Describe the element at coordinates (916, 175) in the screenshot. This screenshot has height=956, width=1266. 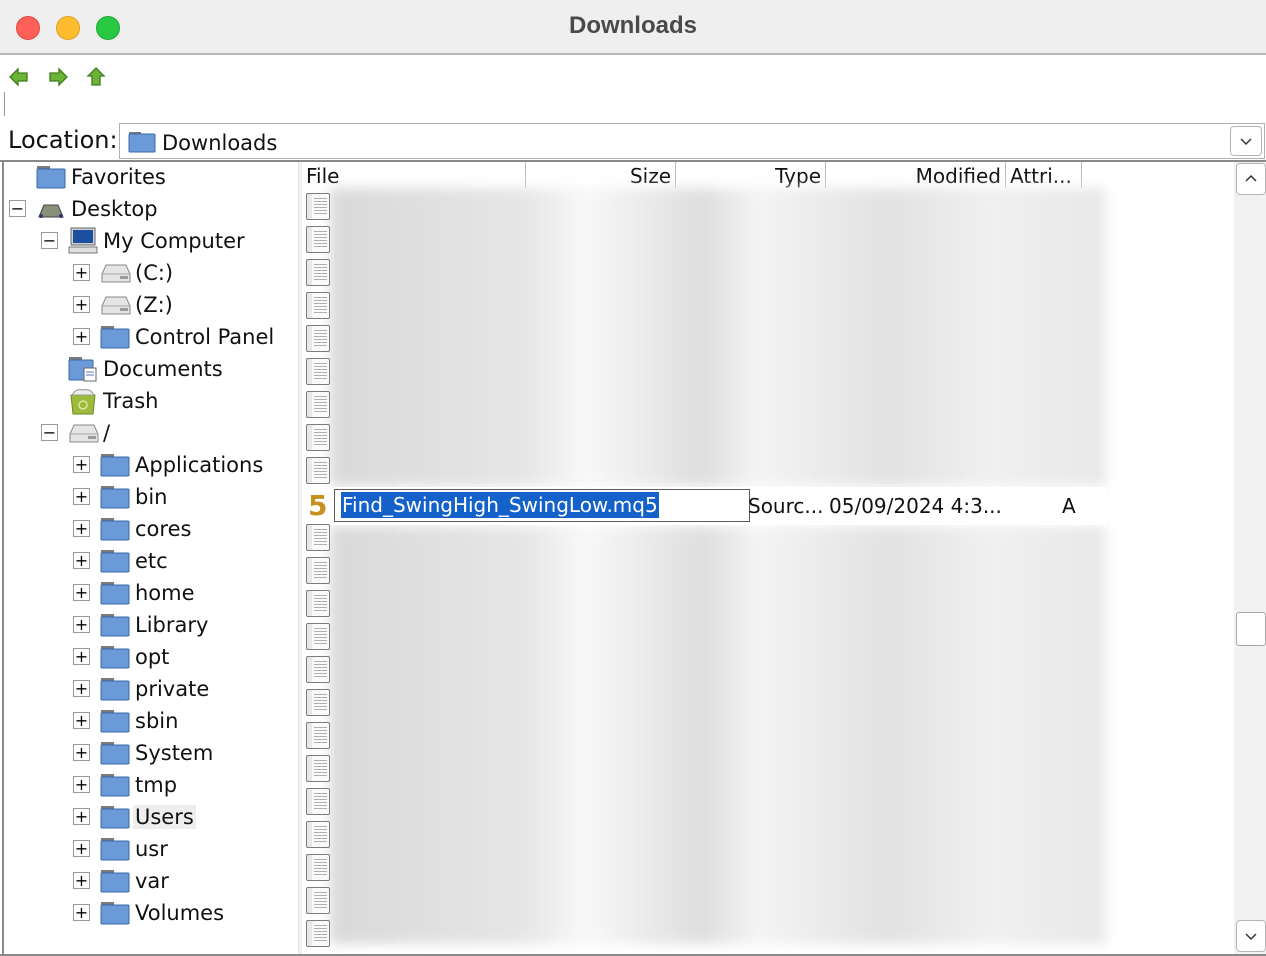
I see `column-header-modified: Modified` at that location.